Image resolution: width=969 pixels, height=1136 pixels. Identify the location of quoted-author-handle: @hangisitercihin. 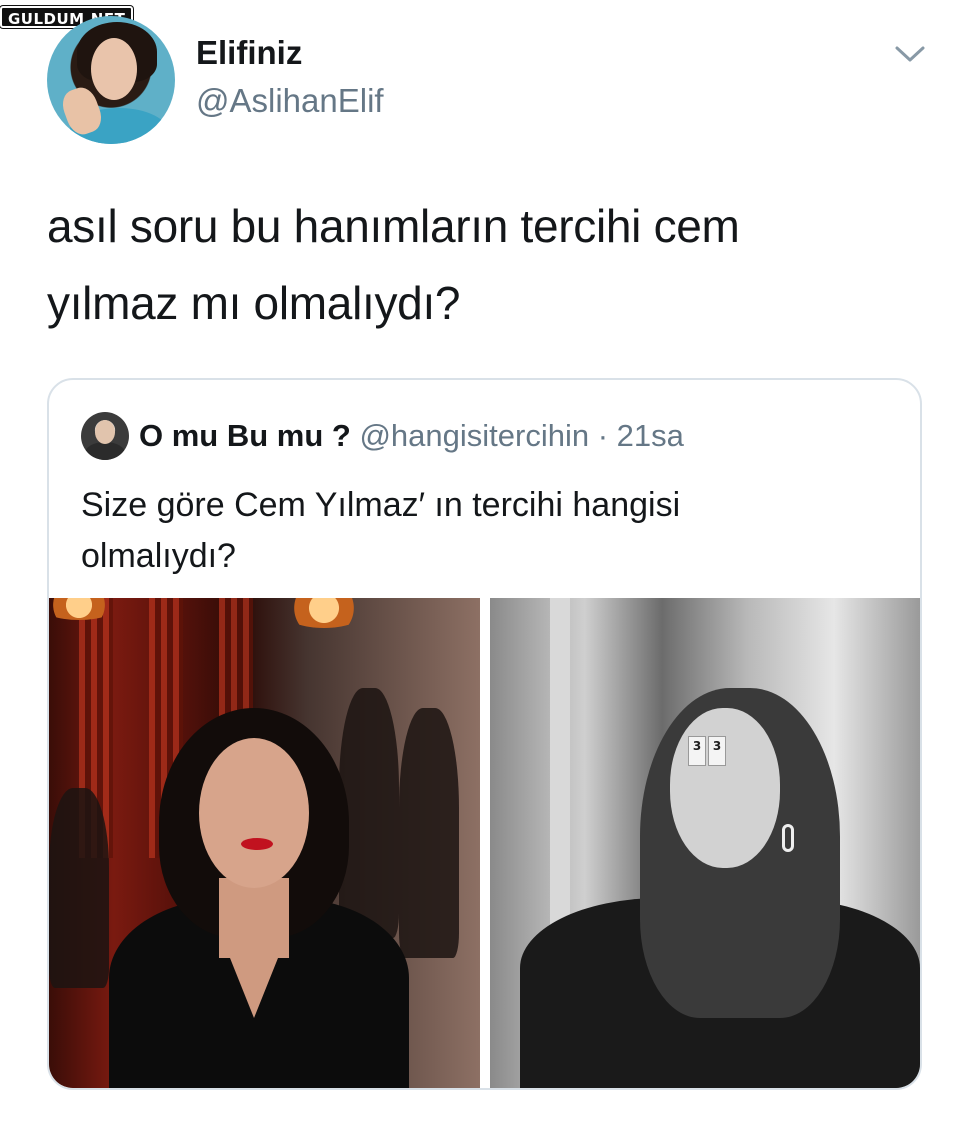
(474, 435).